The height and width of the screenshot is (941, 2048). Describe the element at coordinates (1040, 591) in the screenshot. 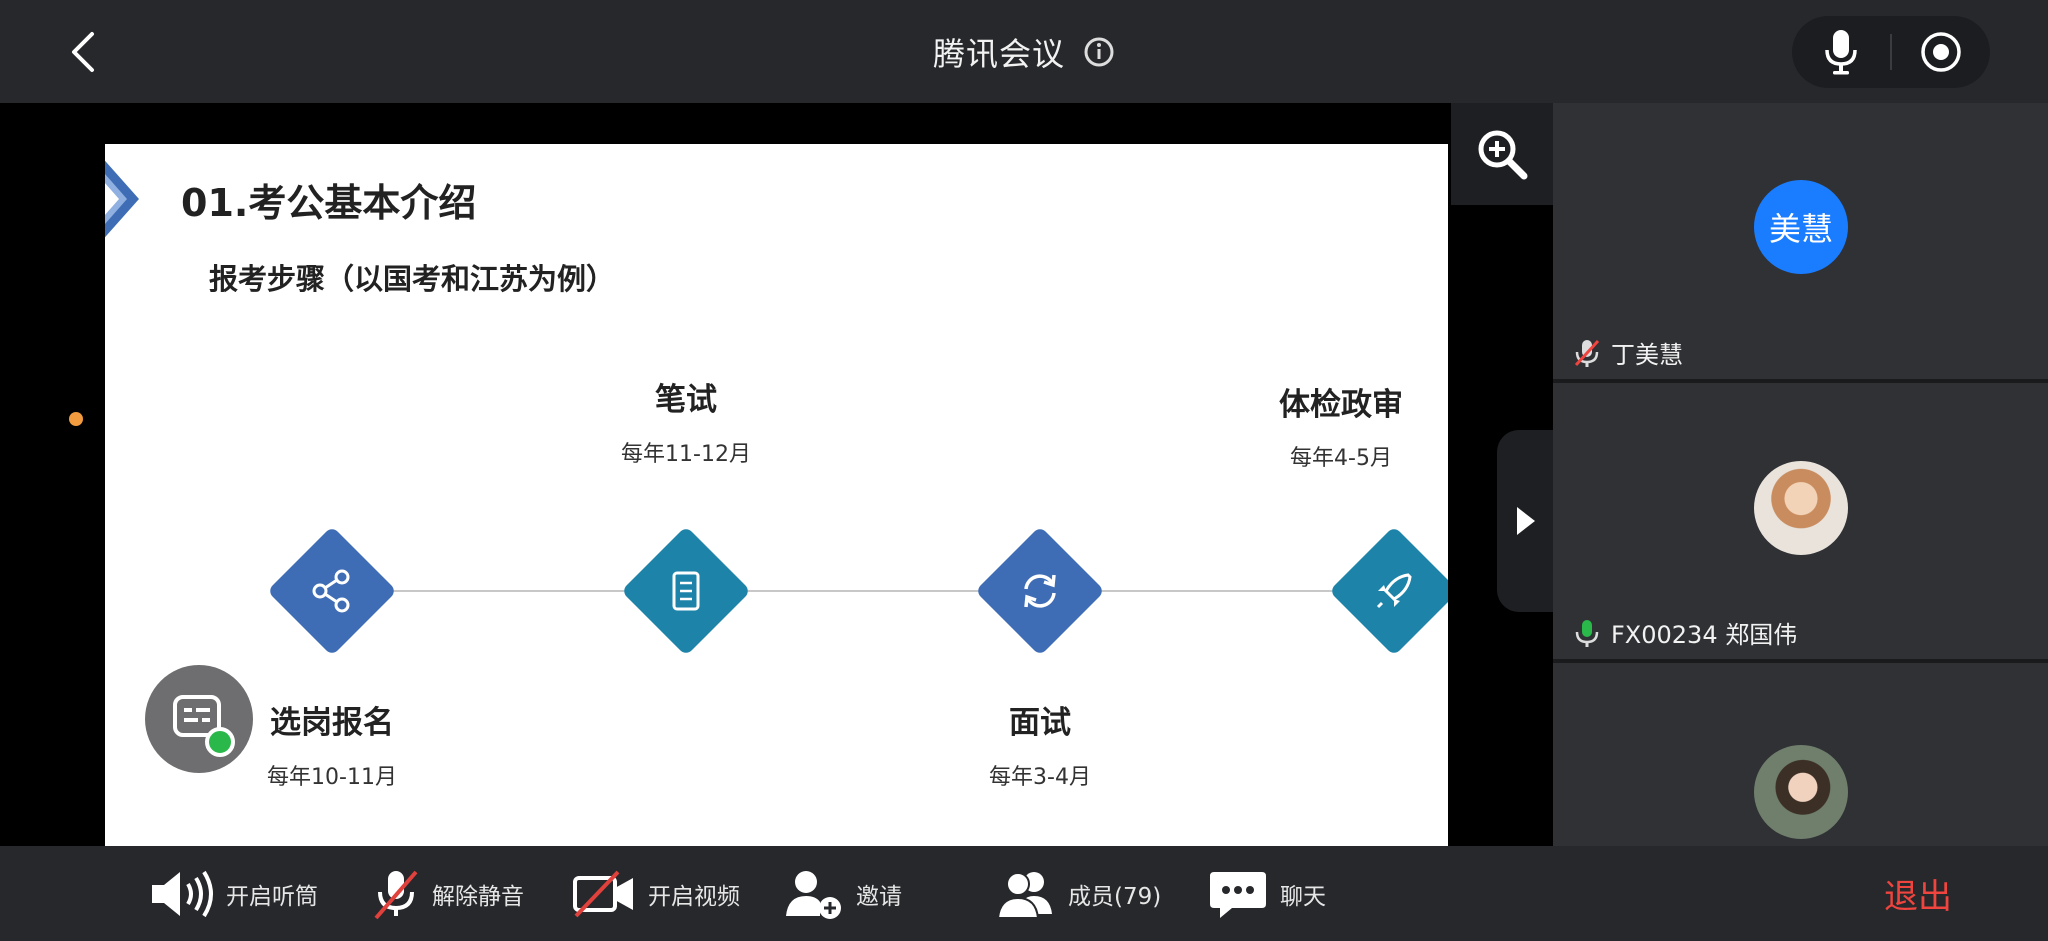

I see `refresh-icon` at that location.